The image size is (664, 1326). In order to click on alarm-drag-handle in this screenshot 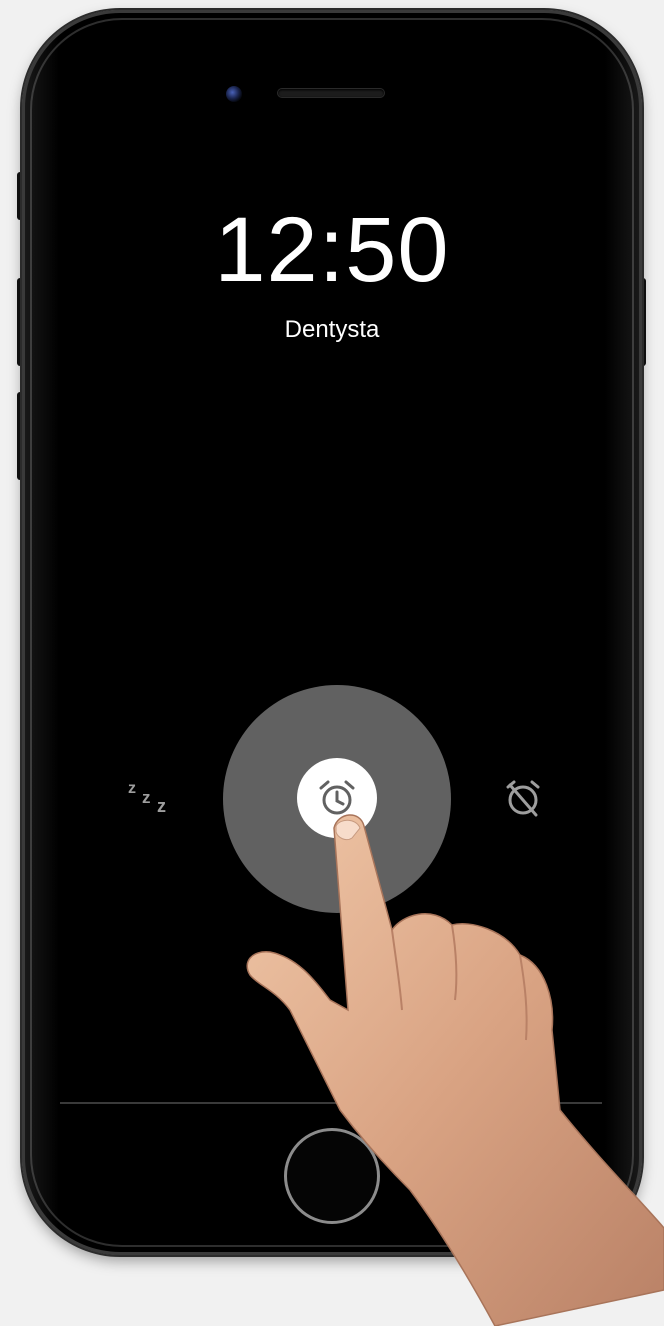, I will do `click(337, 798)`.